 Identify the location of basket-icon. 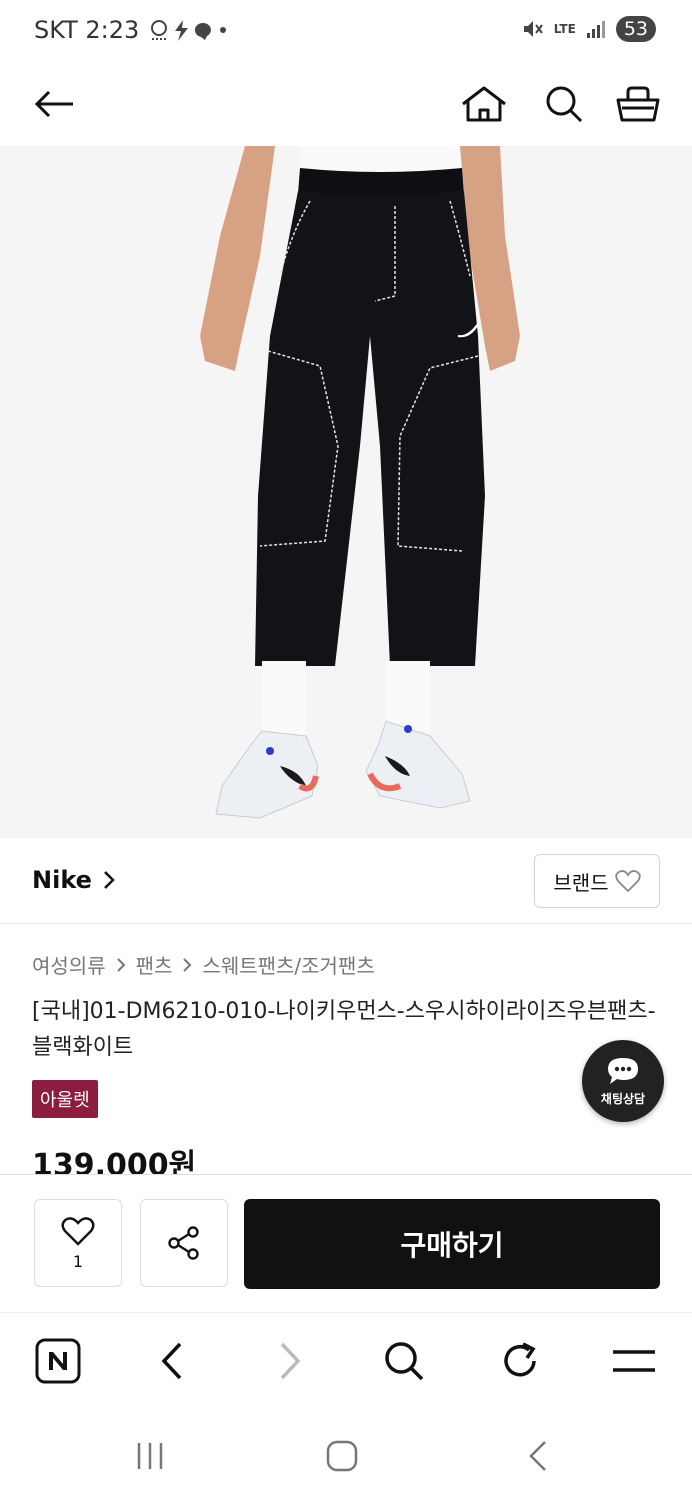
(638, 104).